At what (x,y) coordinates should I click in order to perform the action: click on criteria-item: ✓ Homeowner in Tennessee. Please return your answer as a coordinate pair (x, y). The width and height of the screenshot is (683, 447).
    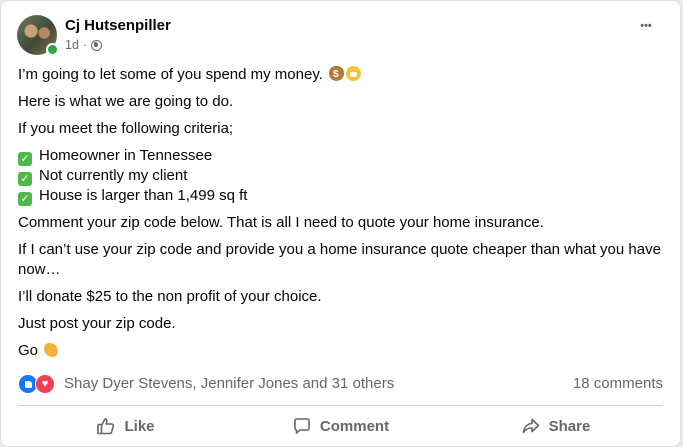
    Looking at the image, I should click on (341, 156).